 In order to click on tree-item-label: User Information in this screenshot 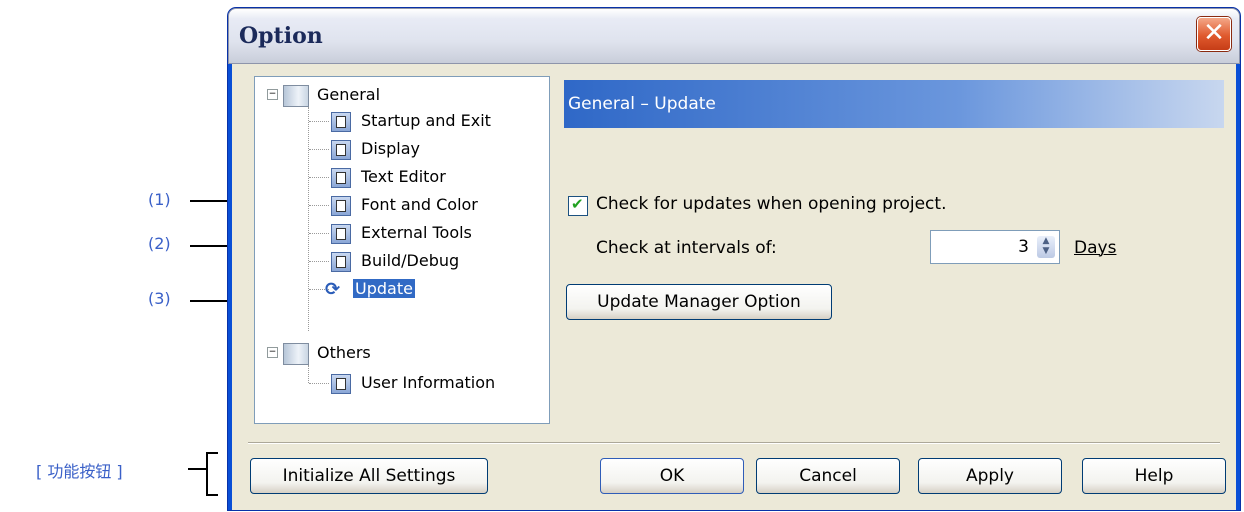, I will do `click(428, 382)`.